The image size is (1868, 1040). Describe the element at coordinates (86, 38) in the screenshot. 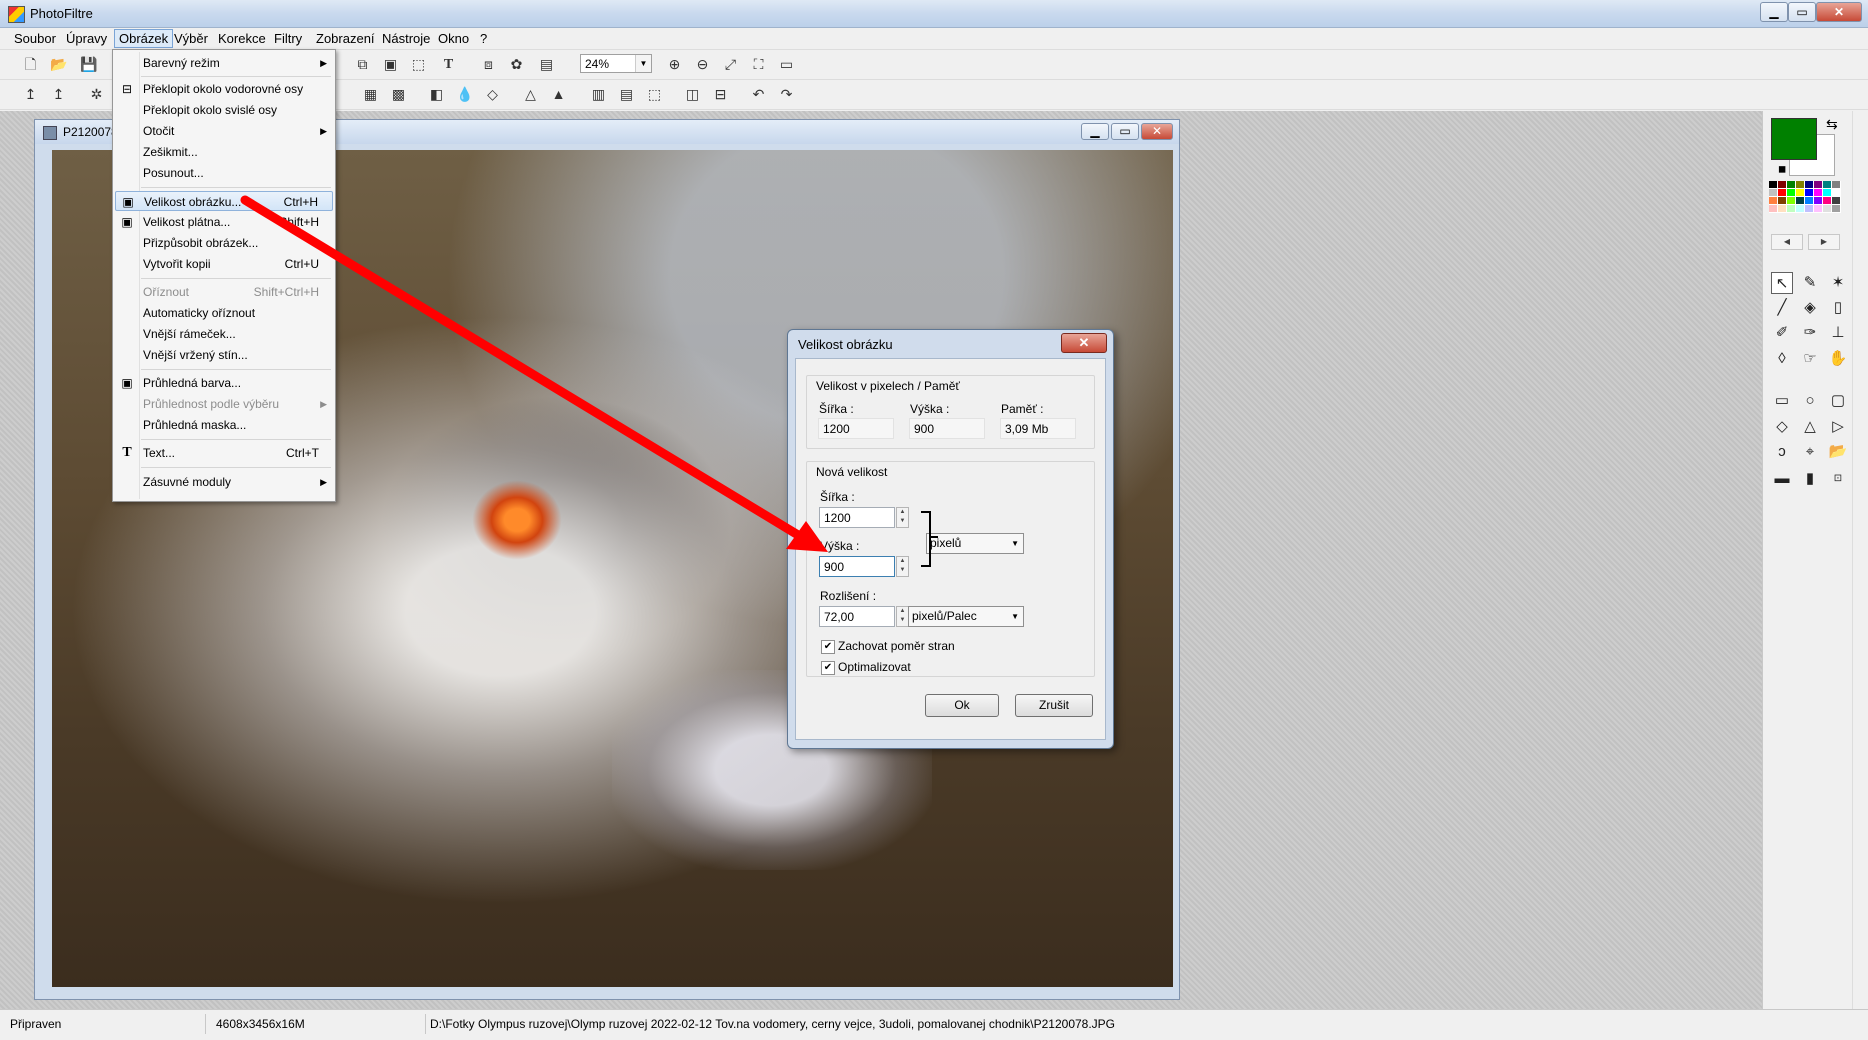

I see `menu-upravy: Úpravy` at that location.